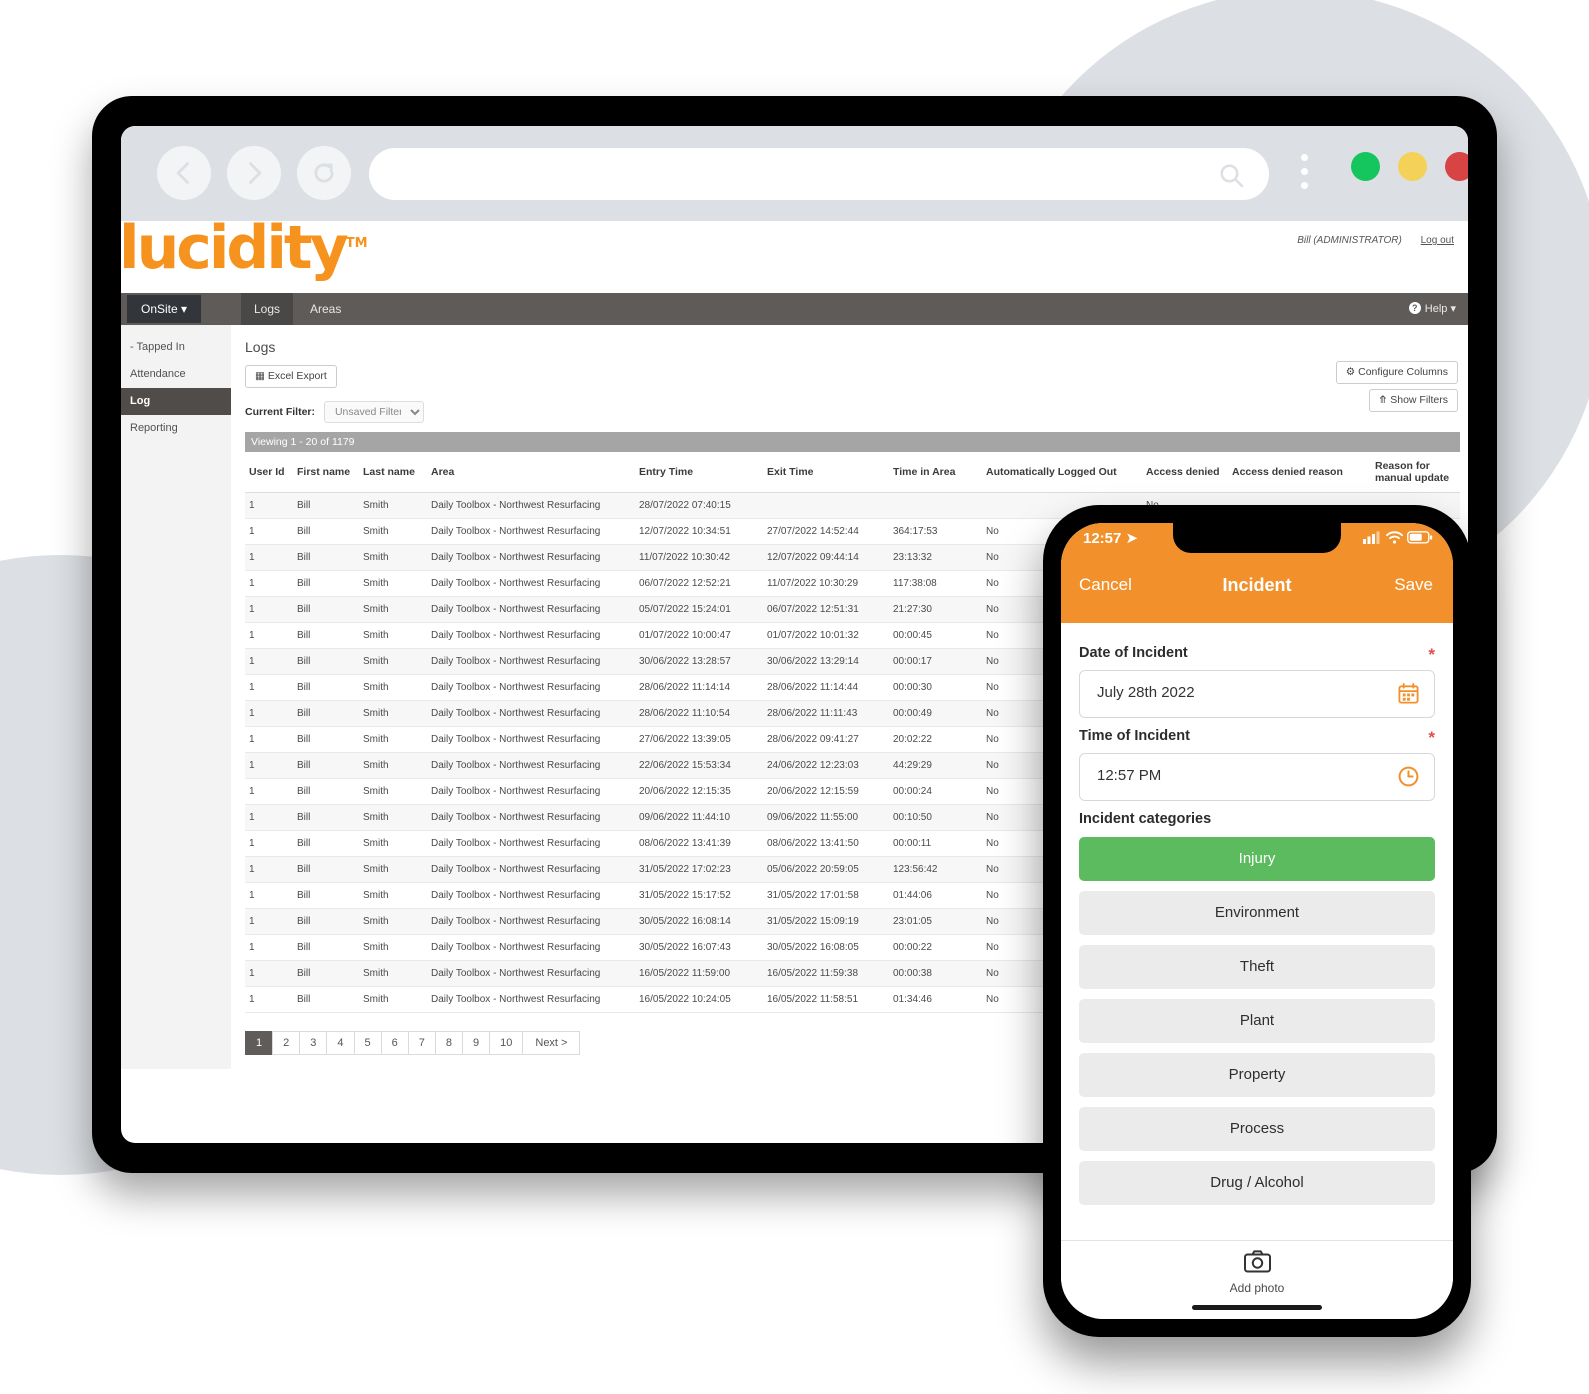 This screenshot has height=1394, width=1589. I want to click on browser-reload-button, so click(324, 173).